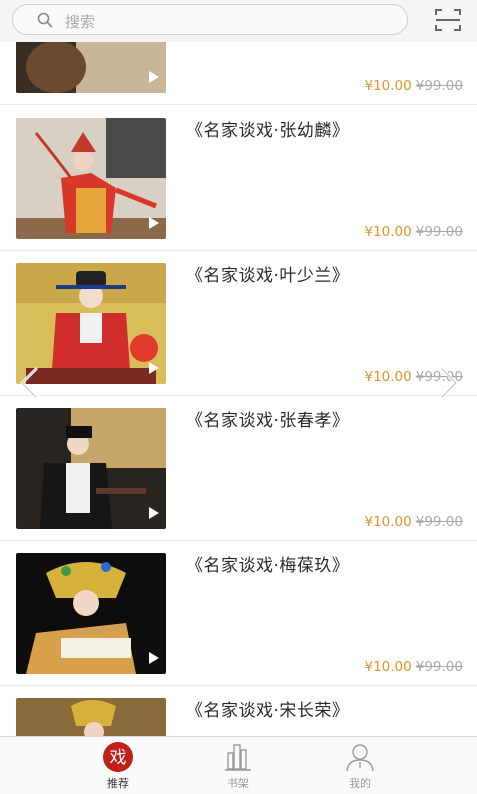 Image resolution: width=477 pixels, height=794 pixels. I want to click on course-title: 《名家谈戏·张春孝》, so click(268, 421).